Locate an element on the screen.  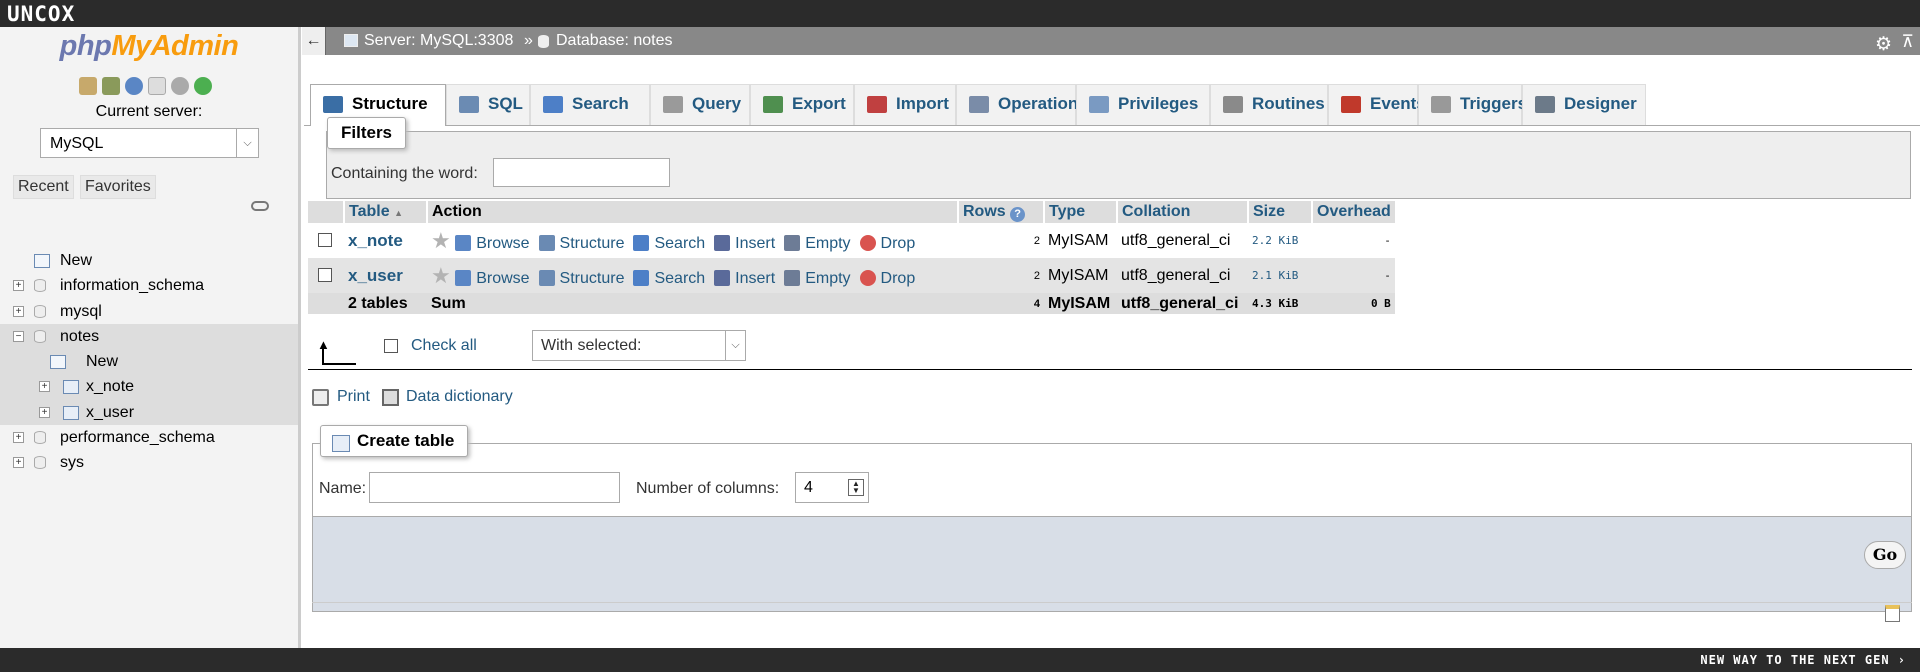
logout-icon is located at coordinates (111, 86).